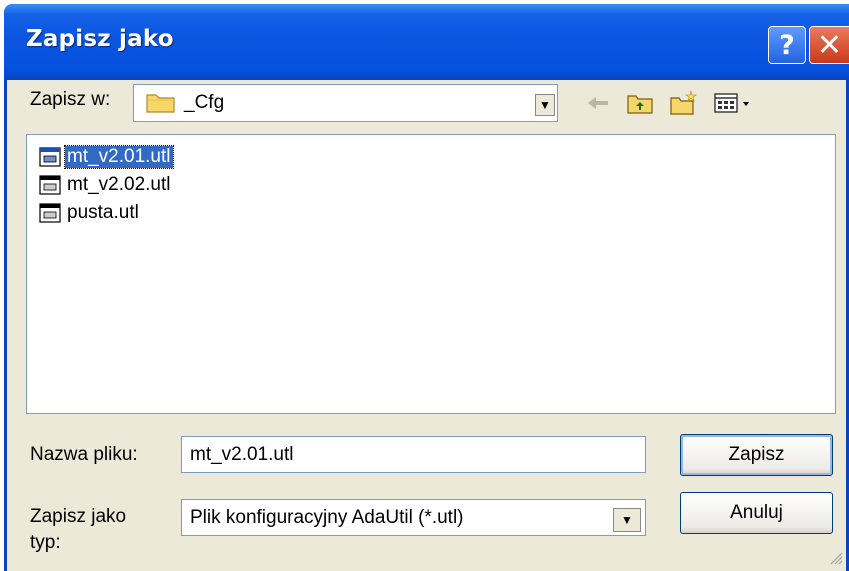 The width and height of the screenshot is (849, 571). What do you see at coordinates (684, 103) in the screenshot?
I see `new-folder-icon` at bounding box center [684, 103].